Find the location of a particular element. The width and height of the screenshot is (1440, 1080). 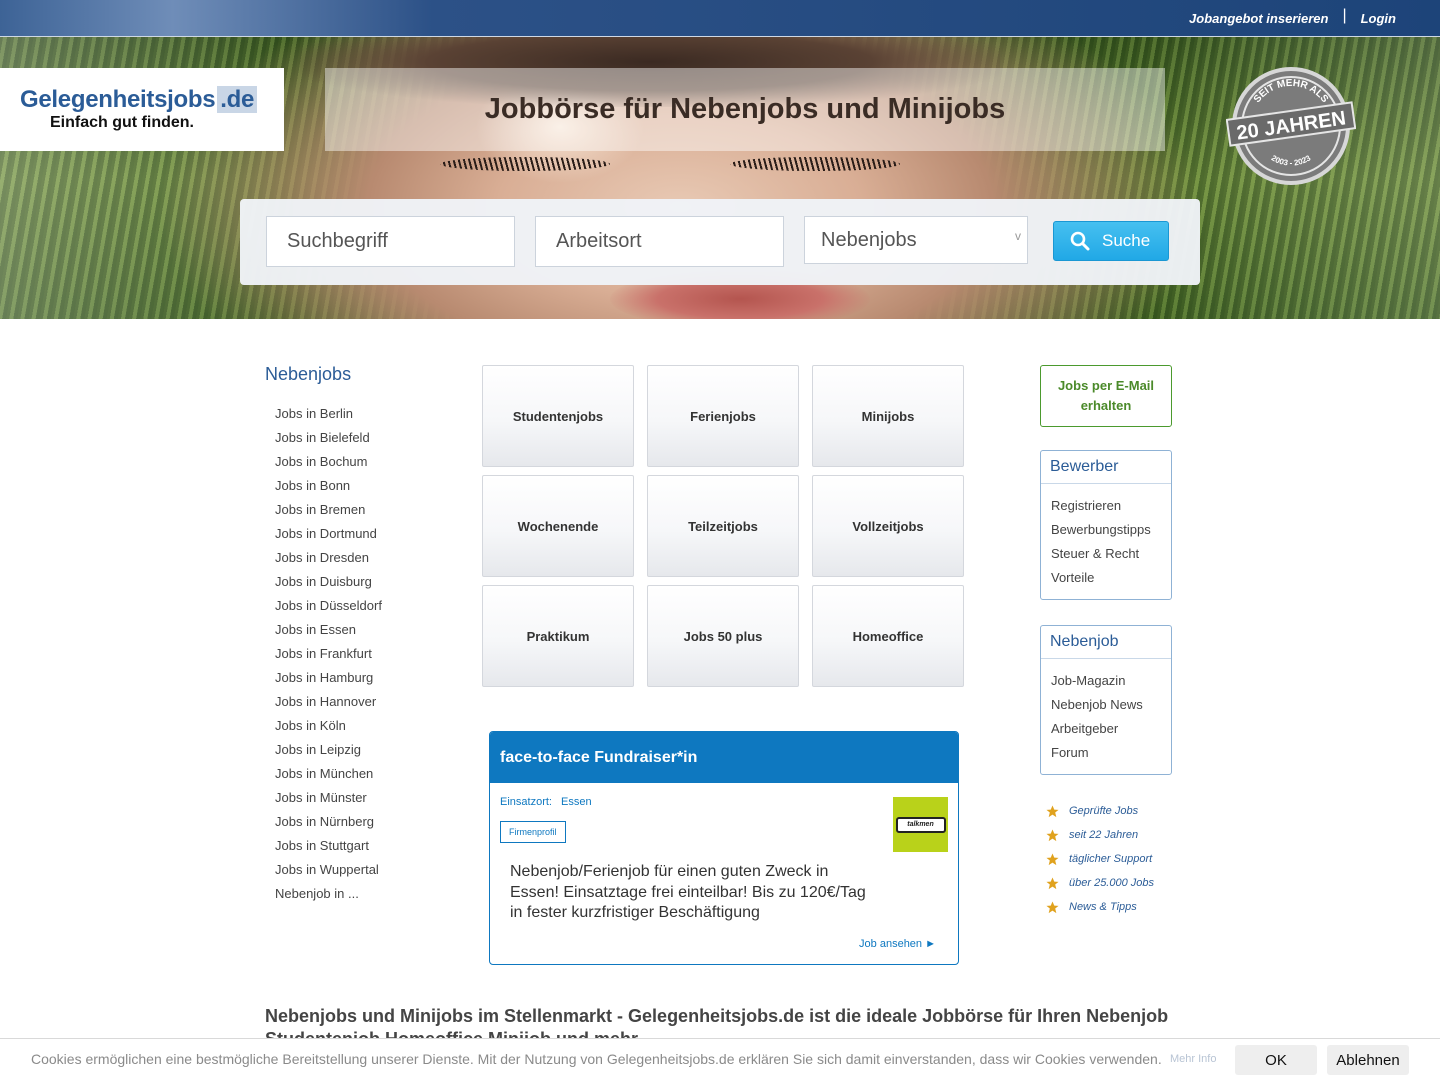

left-column-title: Nebenjobs is located at coordinates (308, 374).